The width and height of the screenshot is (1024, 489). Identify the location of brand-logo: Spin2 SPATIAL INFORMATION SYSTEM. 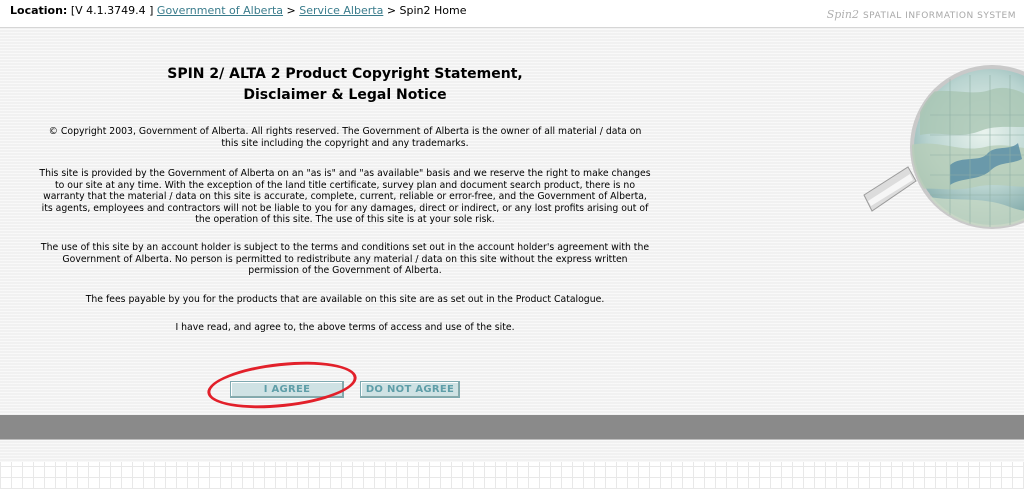
(921, 15).